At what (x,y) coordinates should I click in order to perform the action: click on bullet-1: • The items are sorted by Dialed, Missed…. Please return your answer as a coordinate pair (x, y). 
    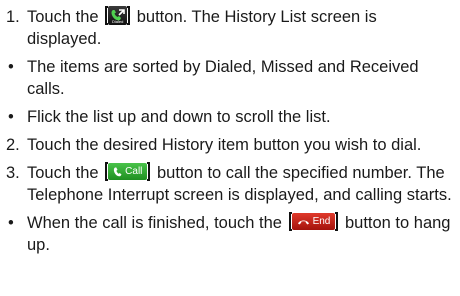
    Looking at the image, I should click on (230, 78).